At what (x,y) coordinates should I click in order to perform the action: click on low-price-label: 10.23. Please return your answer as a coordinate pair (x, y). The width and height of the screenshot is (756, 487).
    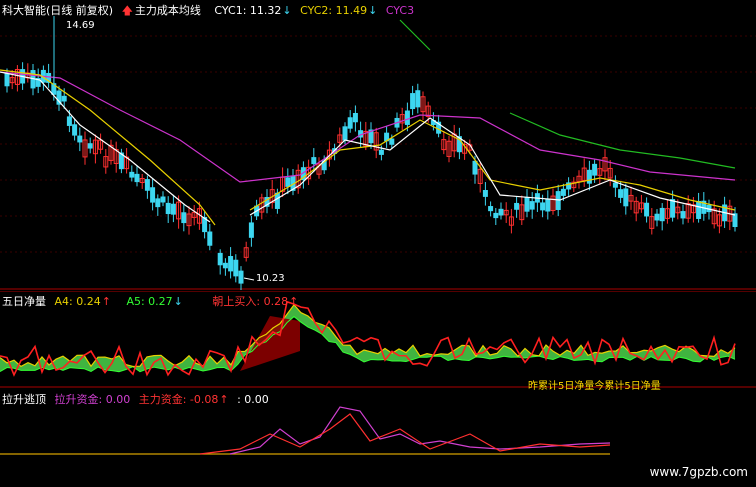
    Looking at the image, I should click on (270, 278).